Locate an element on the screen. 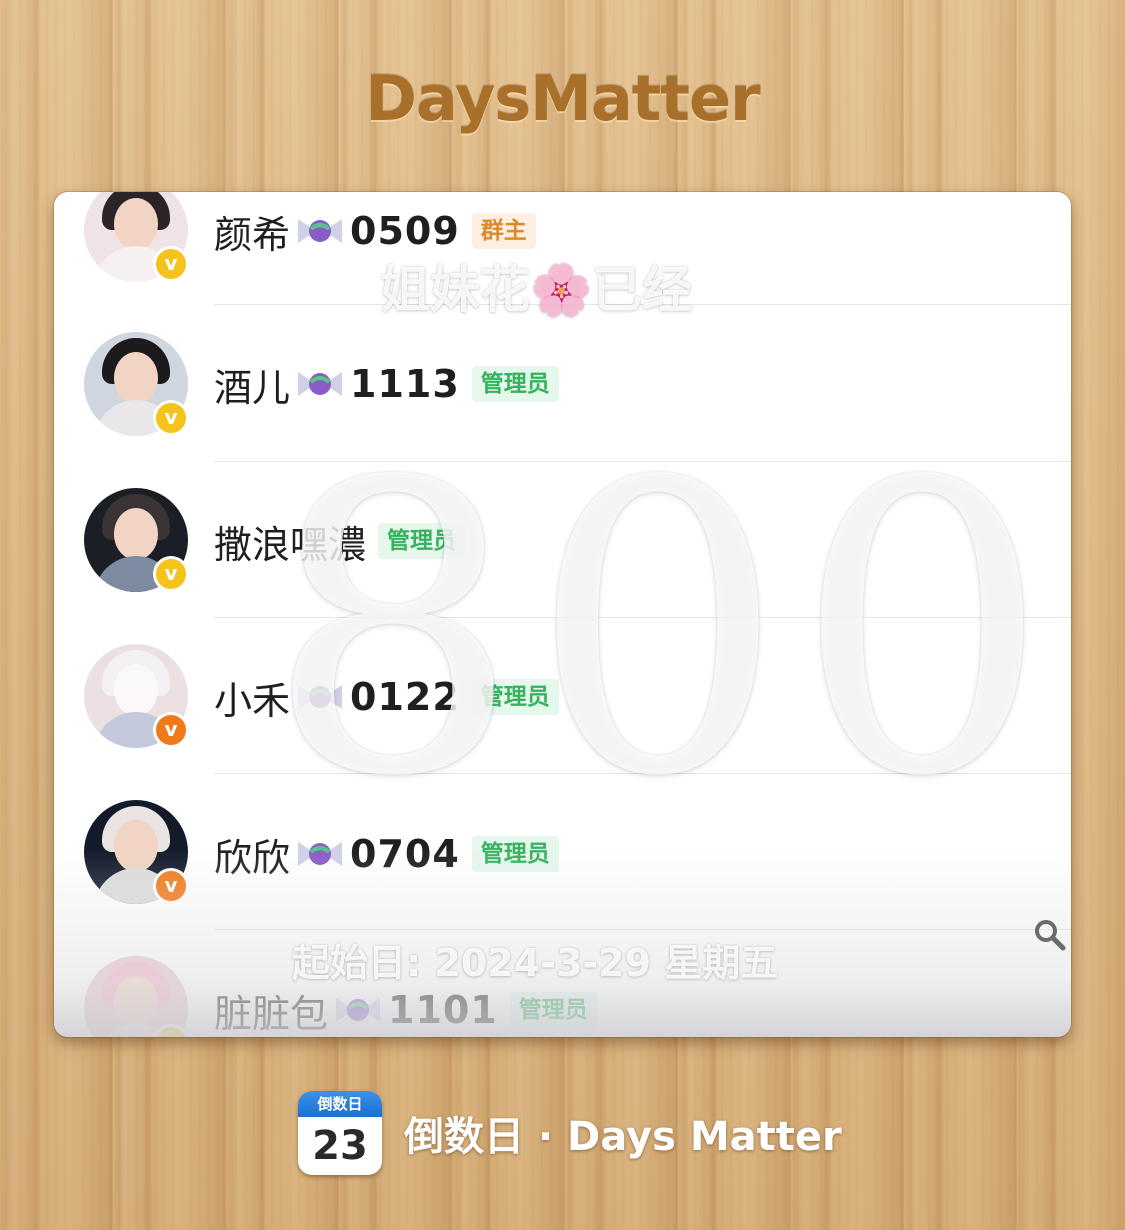  member-number: 1113 is located at coordinates (405, 384).